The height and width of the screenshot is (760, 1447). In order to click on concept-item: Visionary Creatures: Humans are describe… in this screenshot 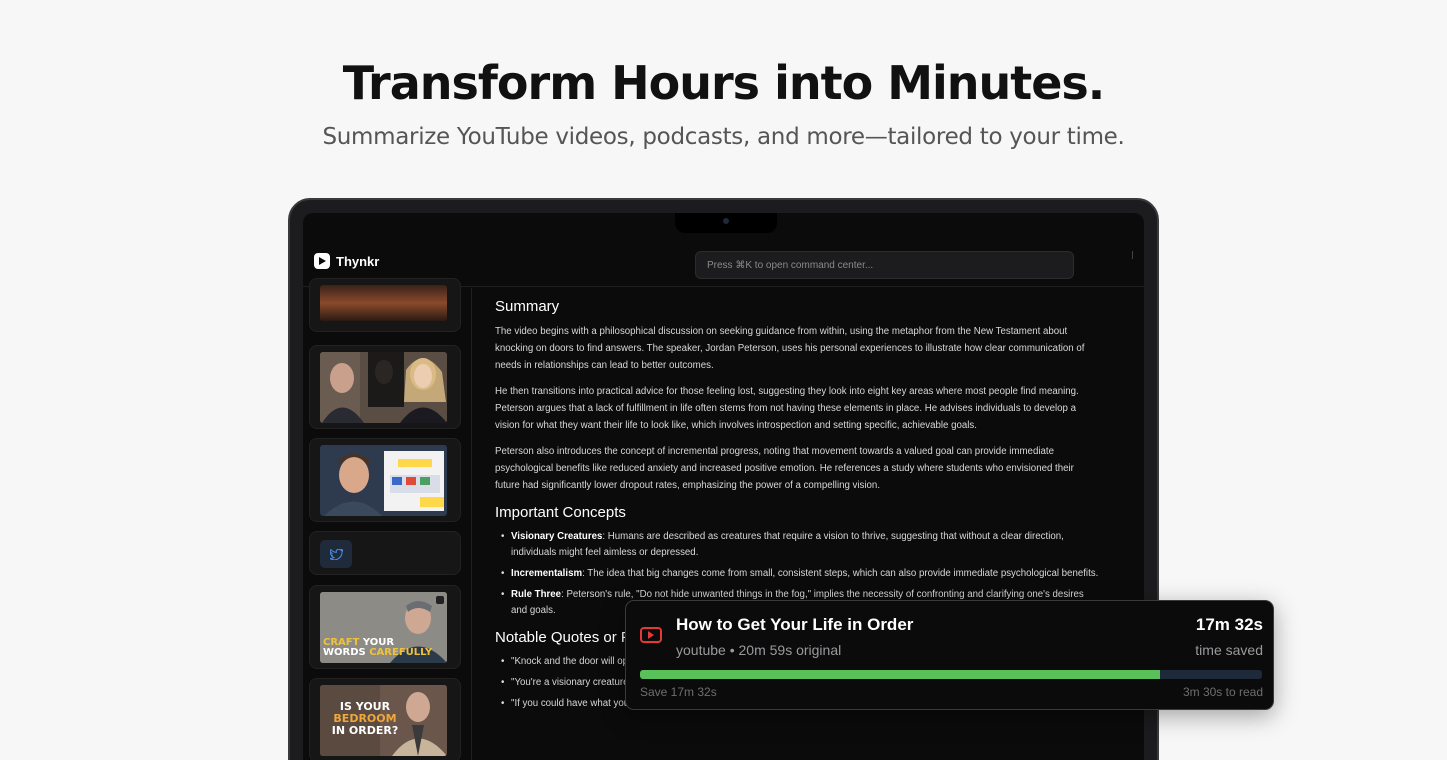, I will do `click(800, 545)`.